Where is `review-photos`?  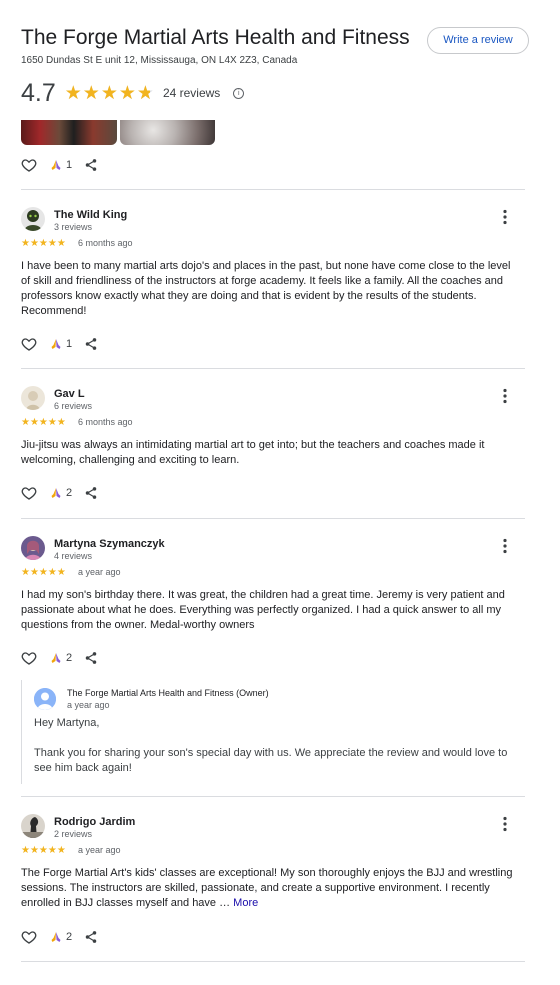
review-photos is located at coordinates (121, 132).